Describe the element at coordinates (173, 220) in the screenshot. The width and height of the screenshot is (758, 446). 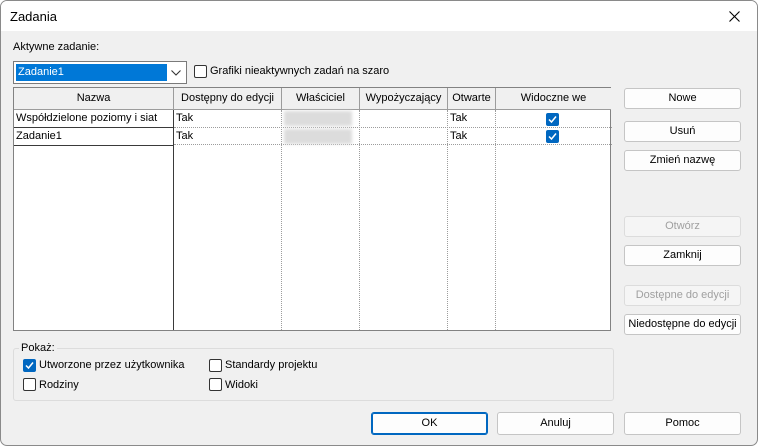
I see `name-column-divider` at that location.